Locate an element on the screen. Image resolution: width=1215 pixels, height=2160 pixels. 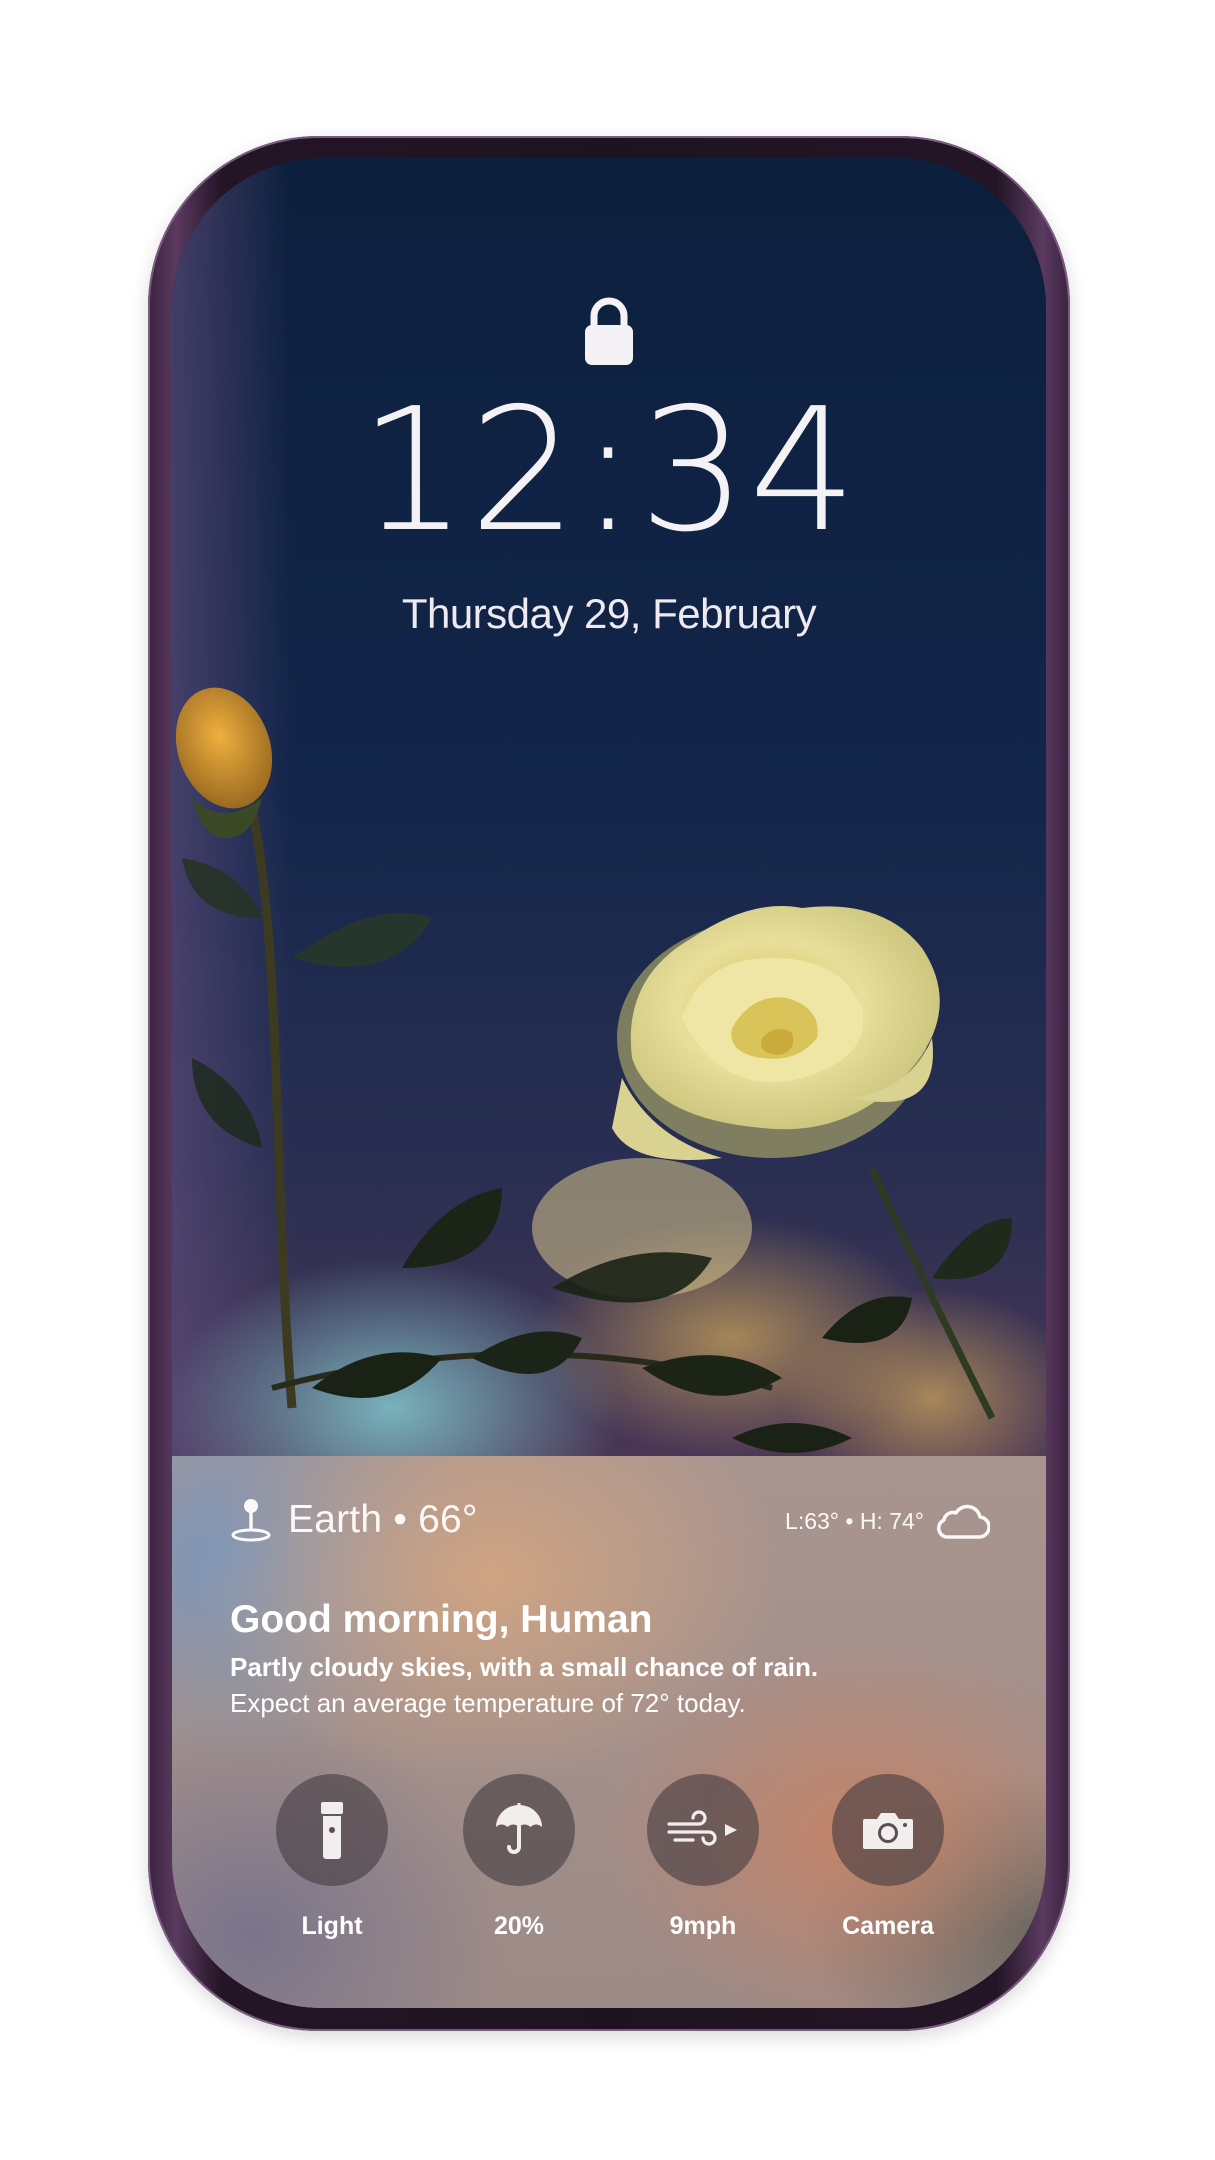
wind-speed-circle is located at coordinates (703, 1830).